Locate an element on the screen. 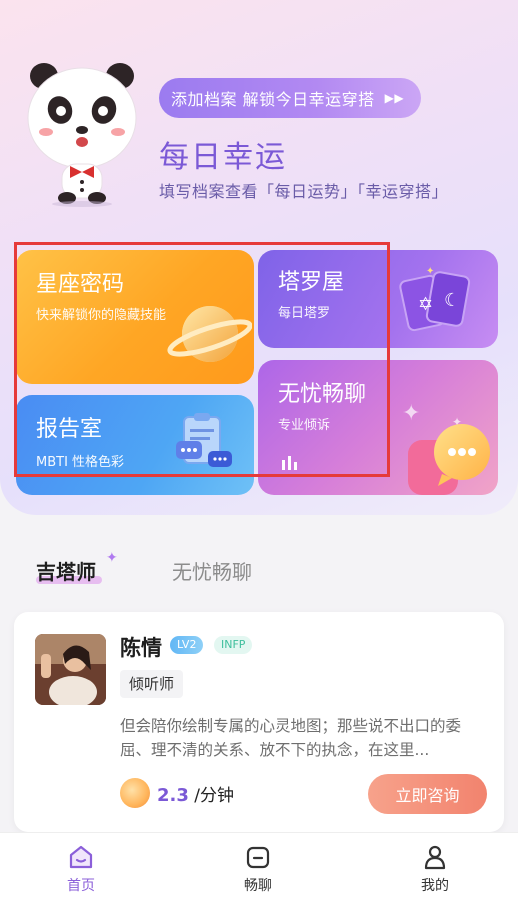  daily-luck-subtitle: 填写档案查看「每日运势」「幸运穿搭」 is located at coordinates (304, 191).